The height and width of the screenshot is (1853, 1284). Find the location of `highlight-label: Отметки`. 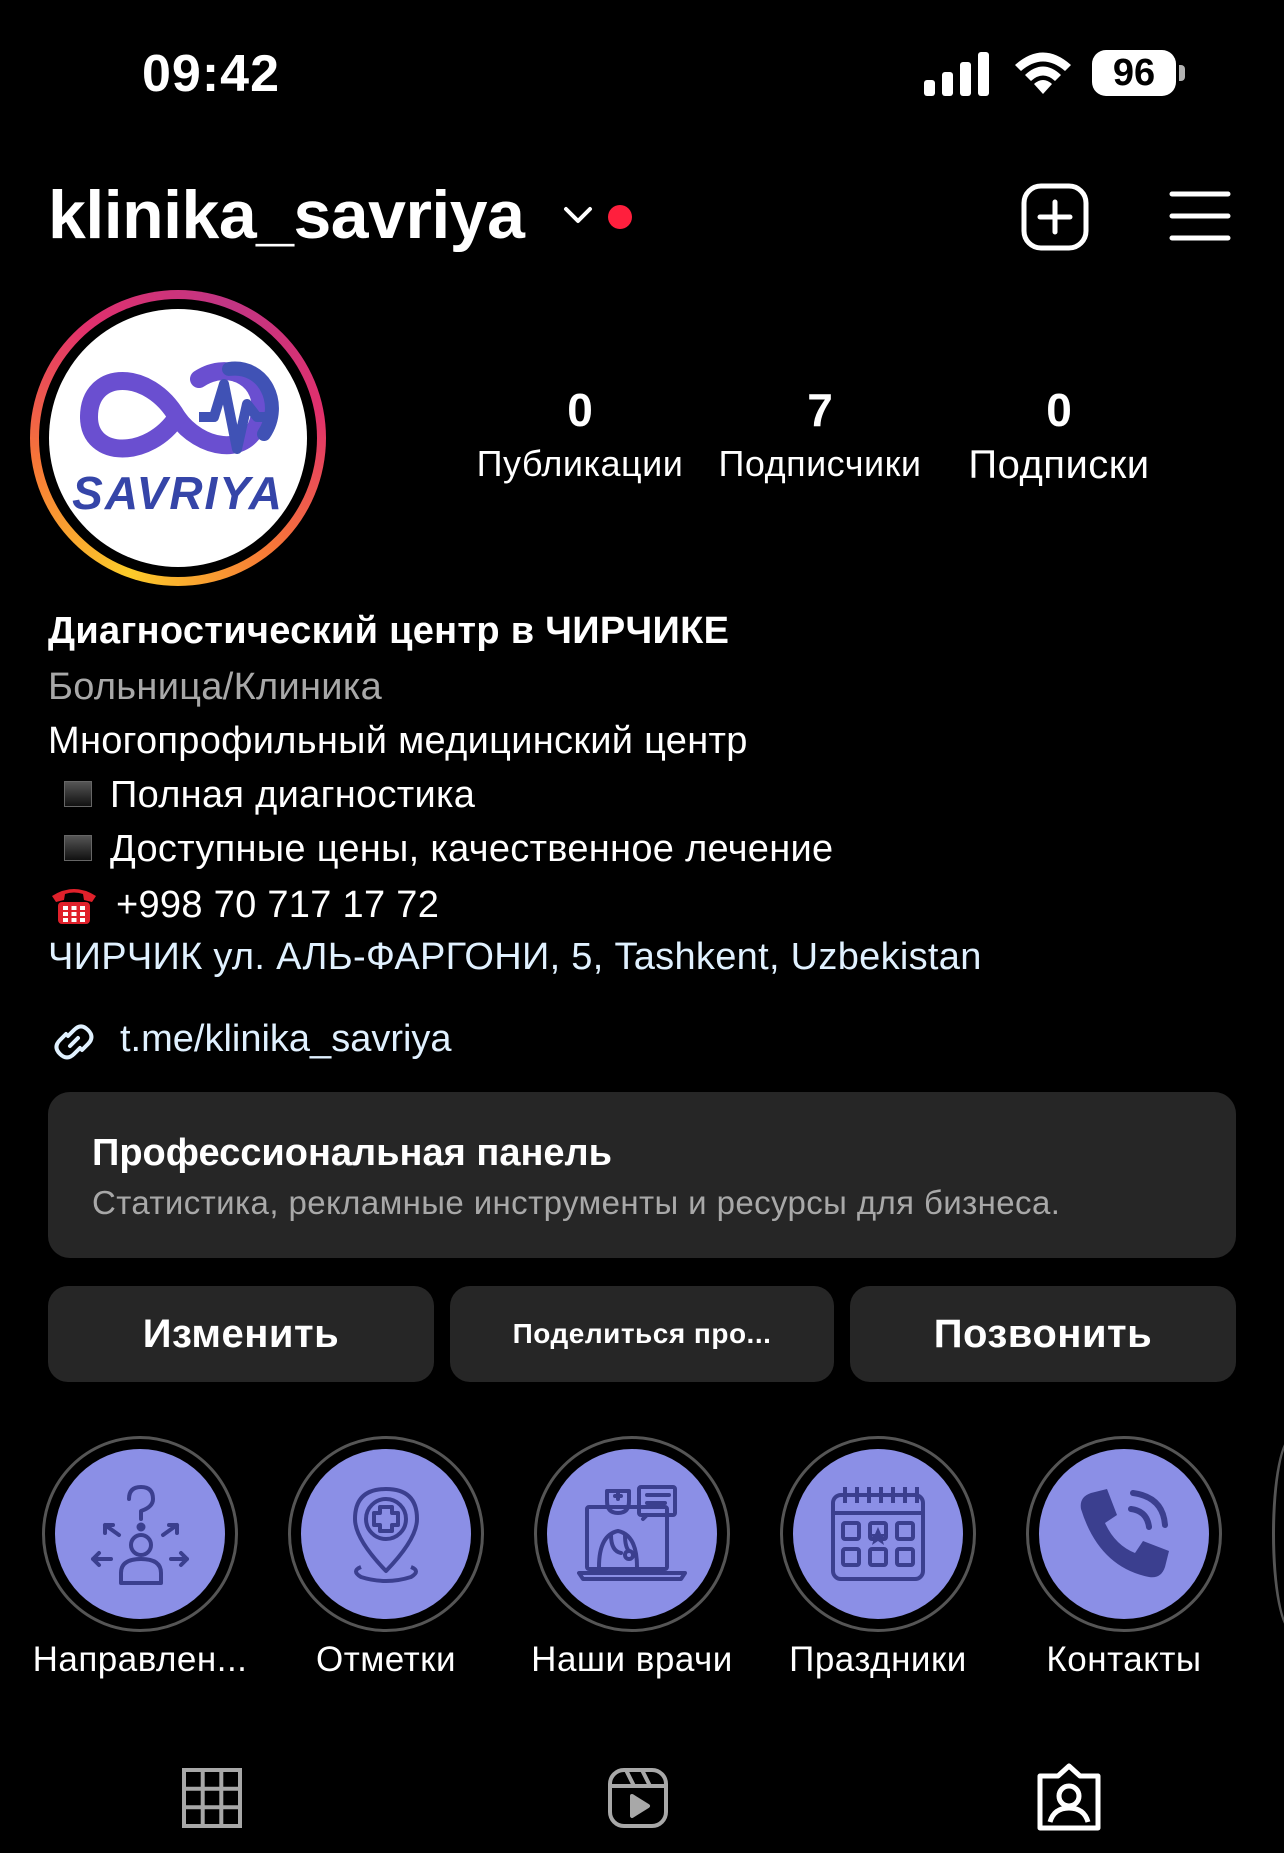

highlight-label: Отметки is located at coordinates (385, 1659).